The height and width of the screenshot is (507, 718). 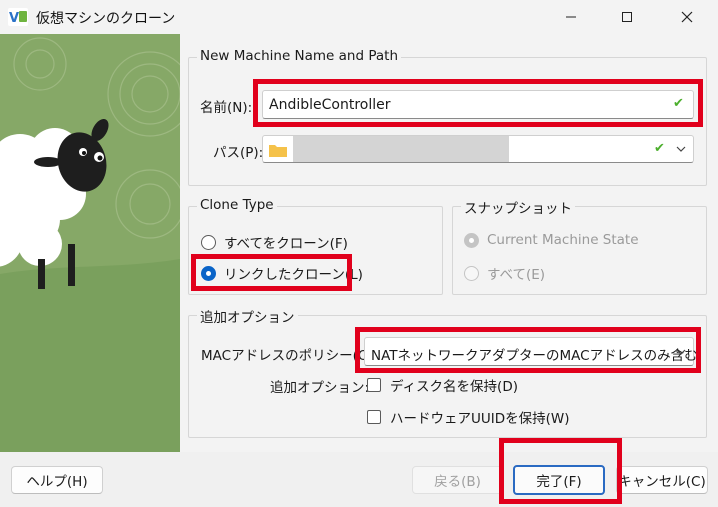 What do you see at coordinates (457, 480) in the screenshot?
I see `back-button: 戻る(B)` at bounding box center [457, 480].